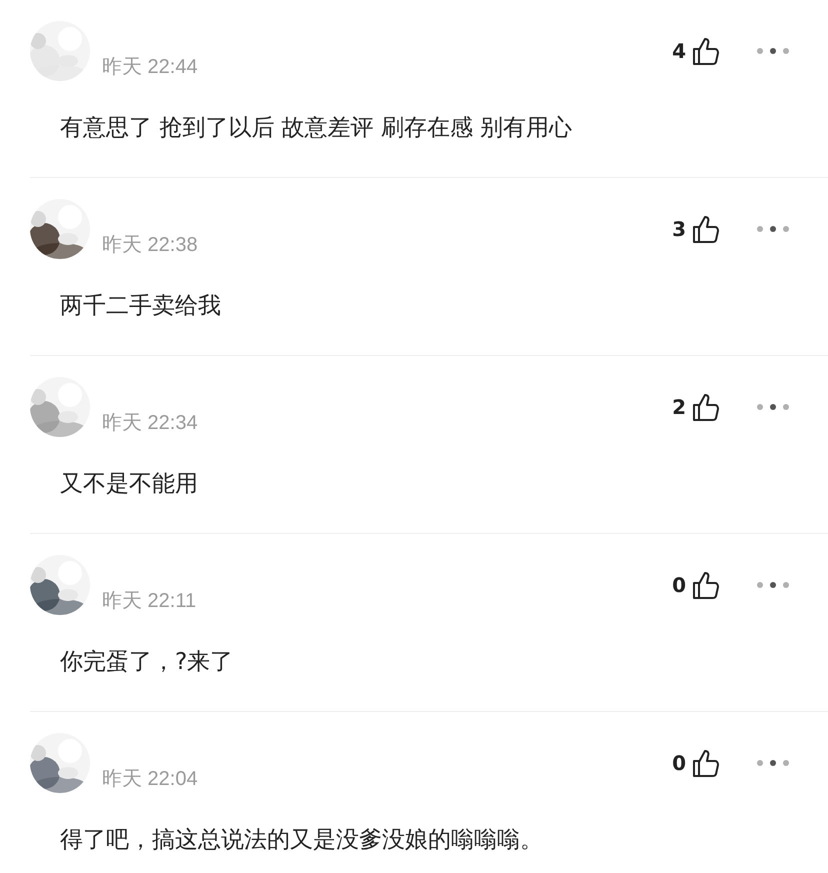  Describe the element at coordinates (679, 407) in the screenshot. I see `like-count: 2` at that location.